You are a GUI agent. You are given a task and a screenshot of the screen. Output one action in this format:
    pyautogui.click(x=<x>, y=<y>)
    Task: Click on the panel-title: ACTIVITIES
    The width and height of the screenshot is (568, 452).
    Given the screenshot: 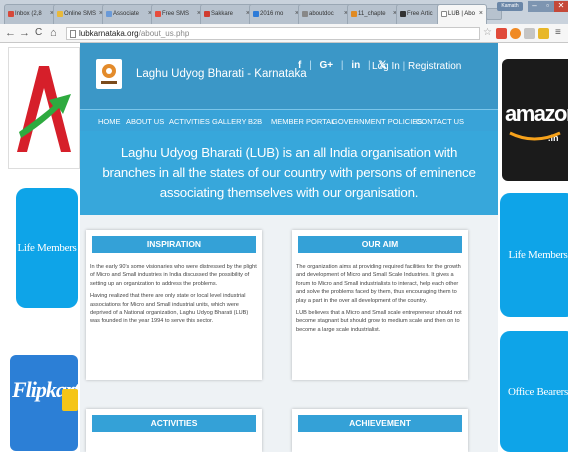 What is the action you would take?
    pyautogui.click(x=174, y=423)
    